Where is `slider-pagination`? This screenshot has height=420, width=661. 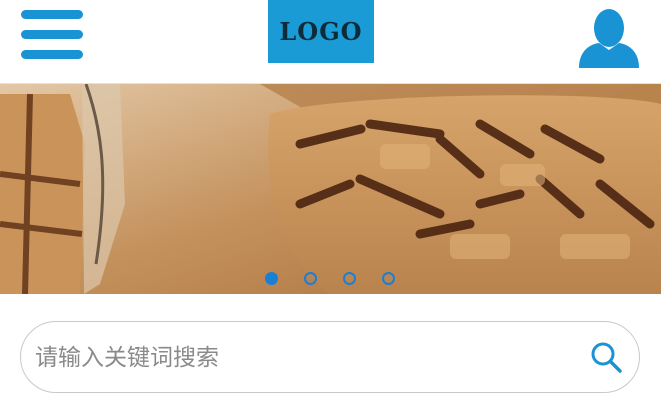 slider-pagination is located at coordinates (330, 281).